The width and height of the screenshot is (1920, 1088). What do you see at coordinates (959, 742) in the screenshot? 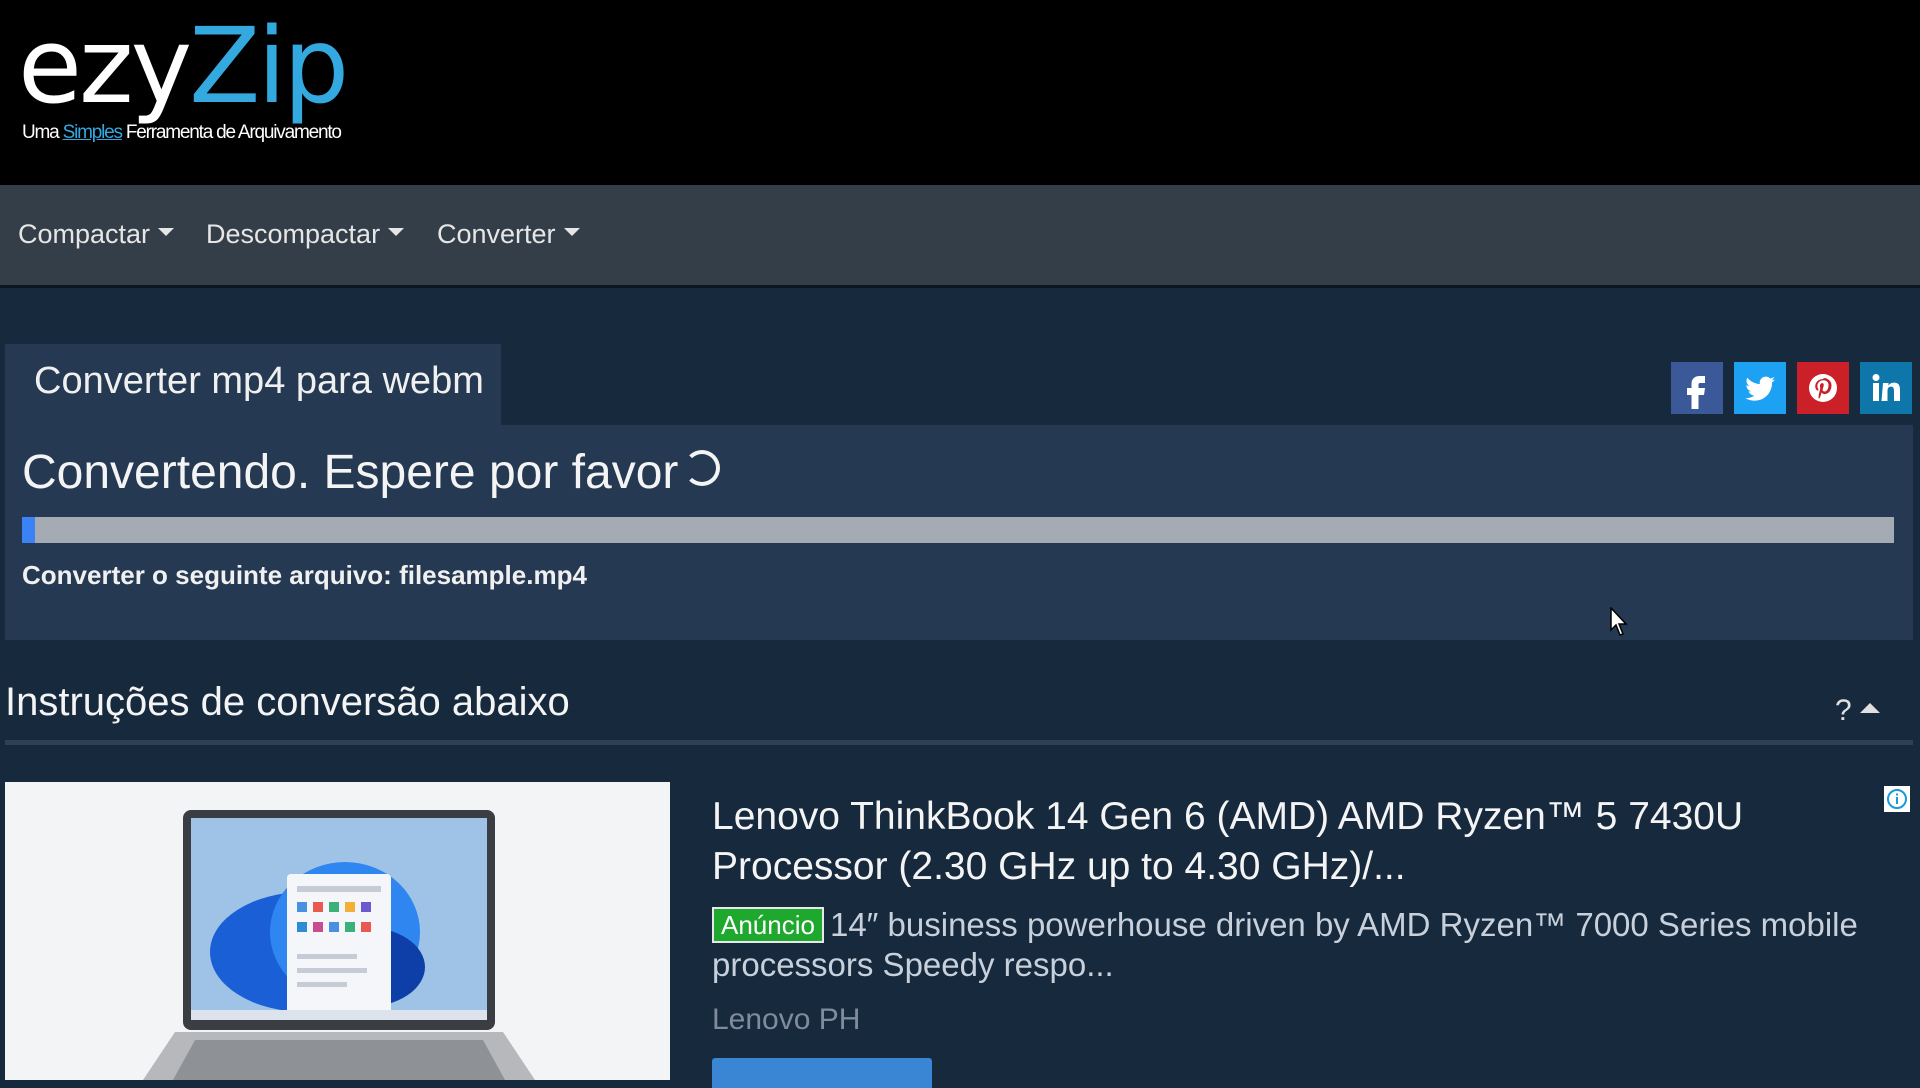
I see `section-divider` at bounding box center [959, 742].